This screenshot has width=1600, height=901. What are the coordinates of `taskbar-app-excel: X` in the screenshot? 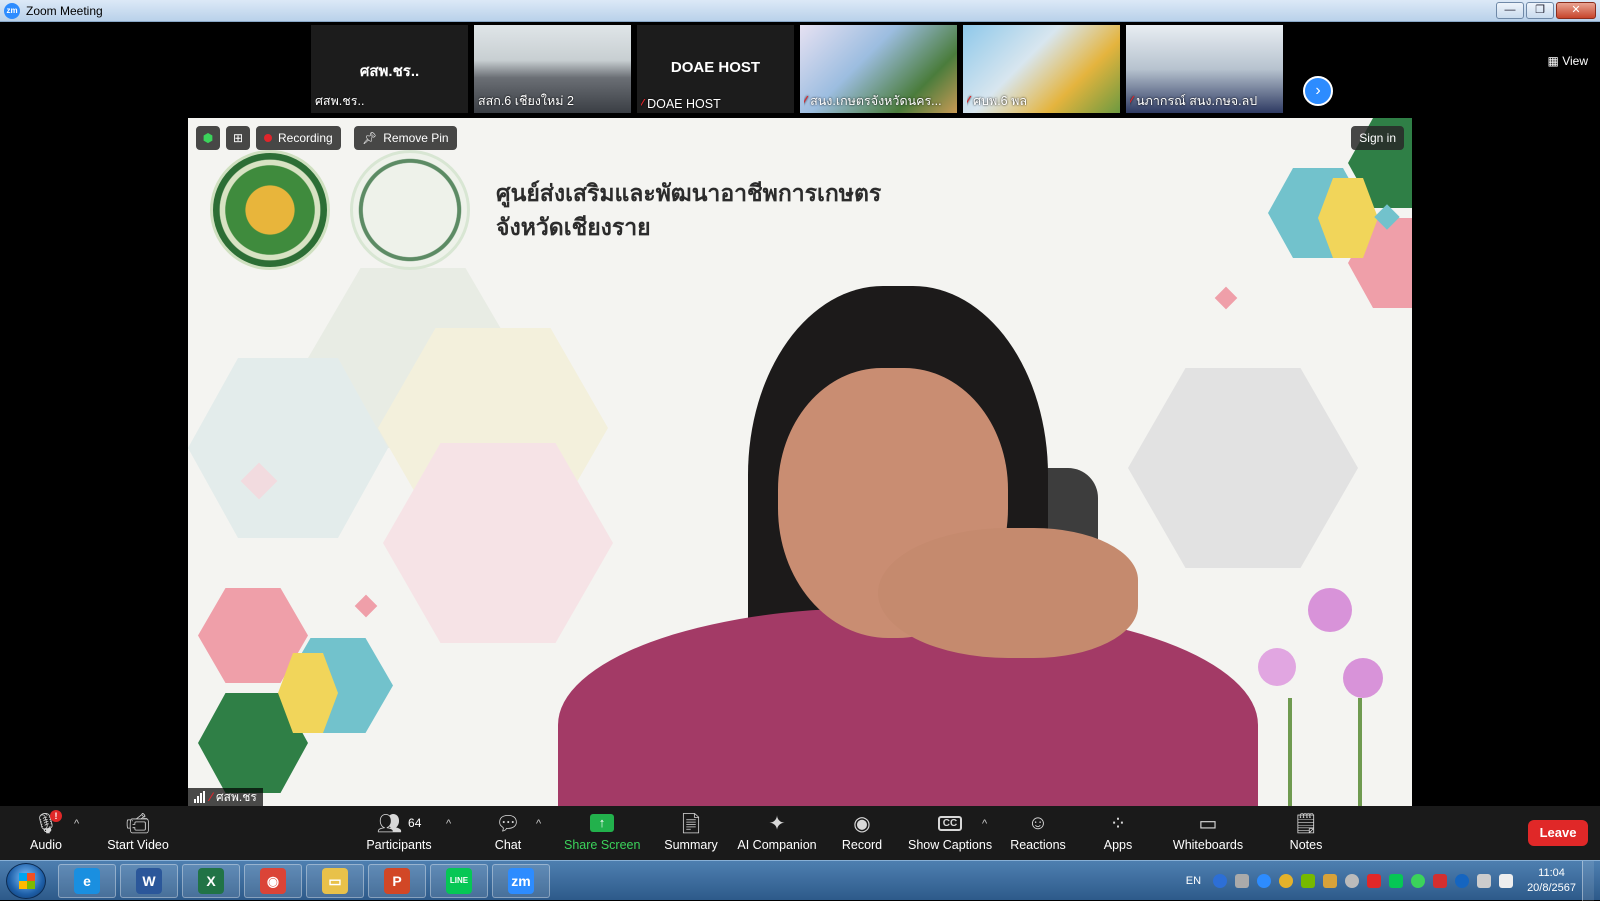 It's located at (211, 881).